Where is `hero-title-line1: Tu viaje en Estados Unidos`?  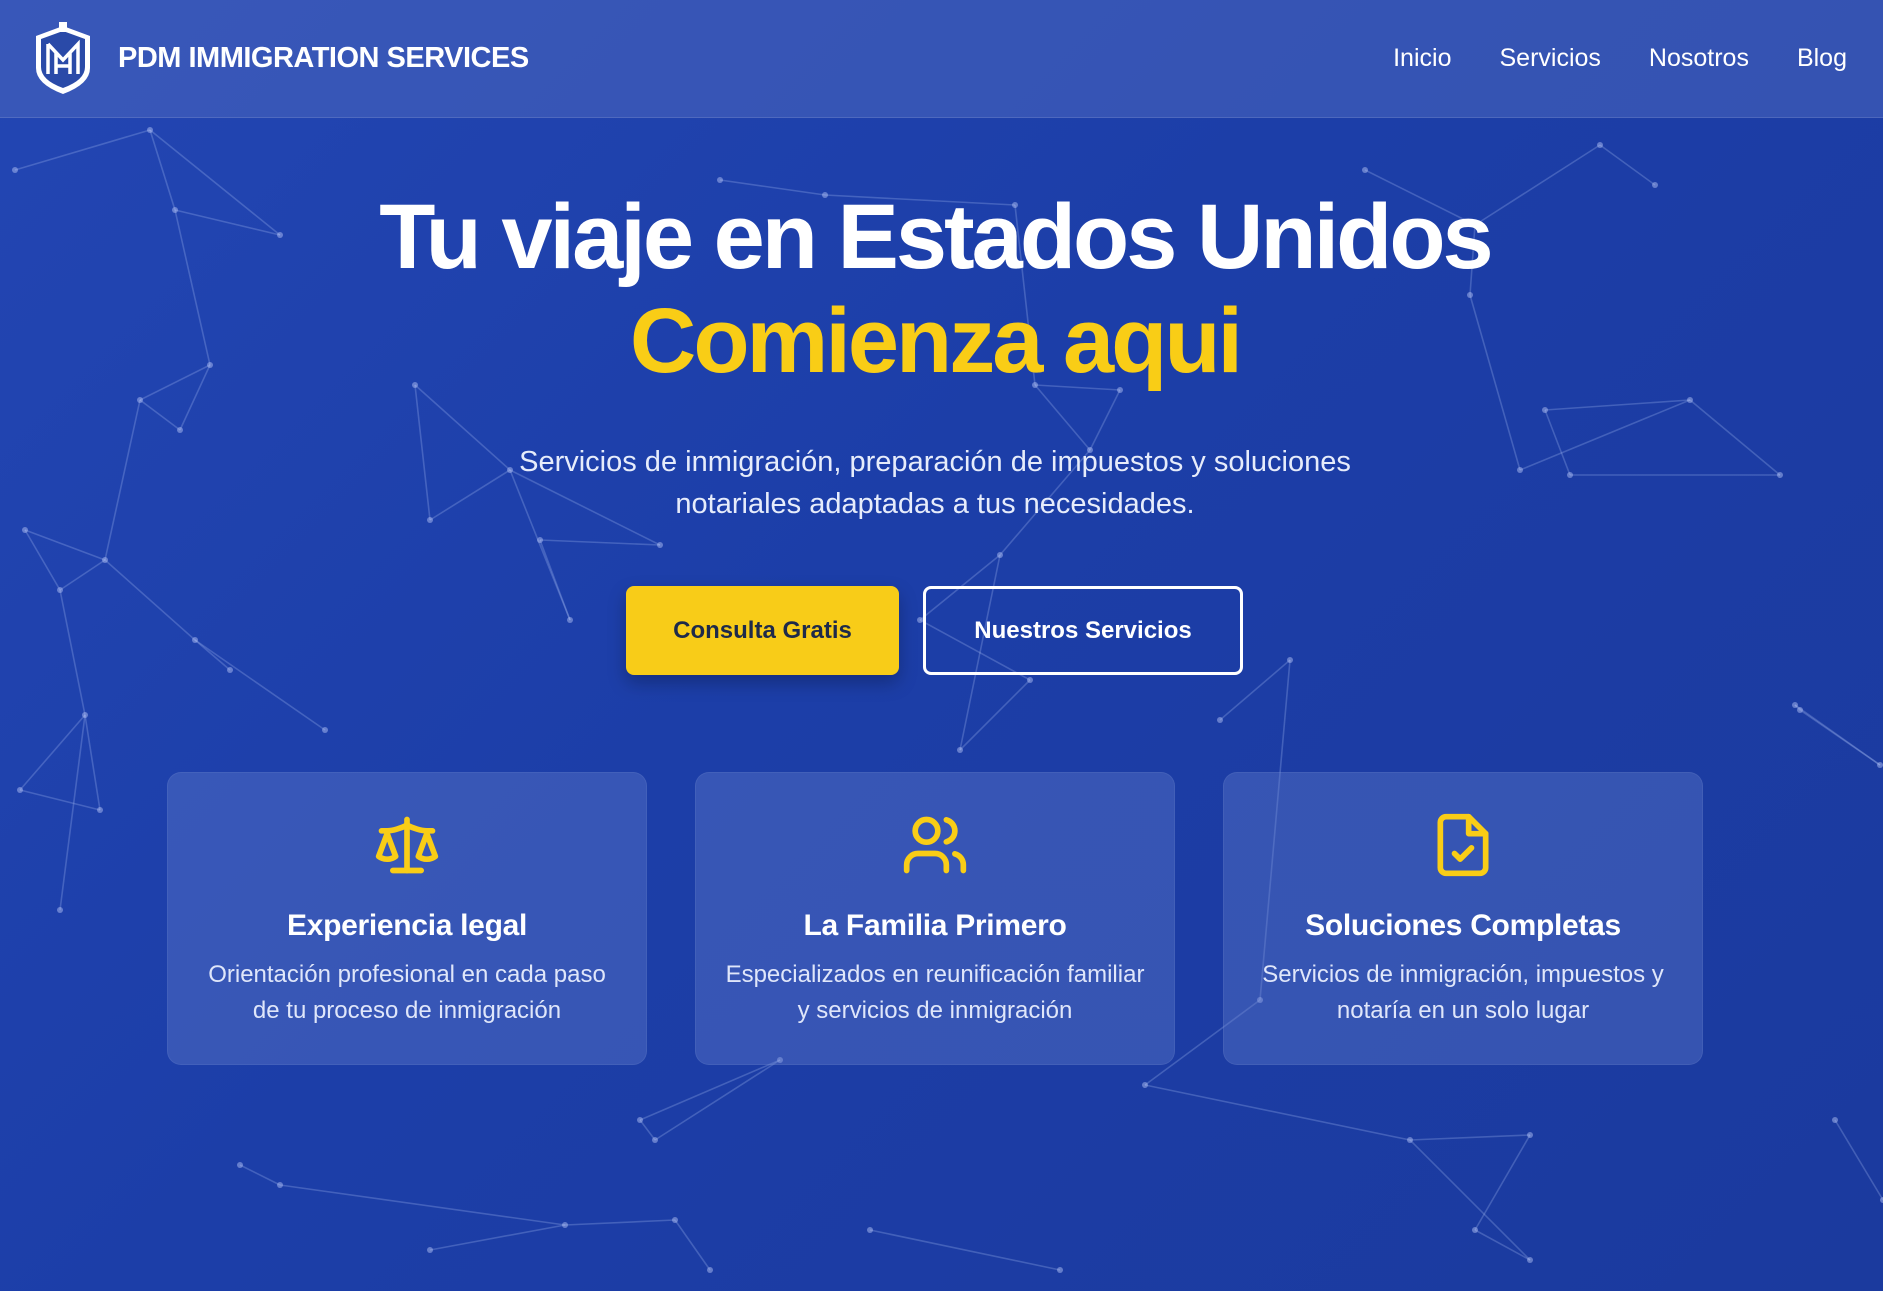 hero-title-line1: Tu viaje en Estados Unidos is located at coordinates (936, 237).